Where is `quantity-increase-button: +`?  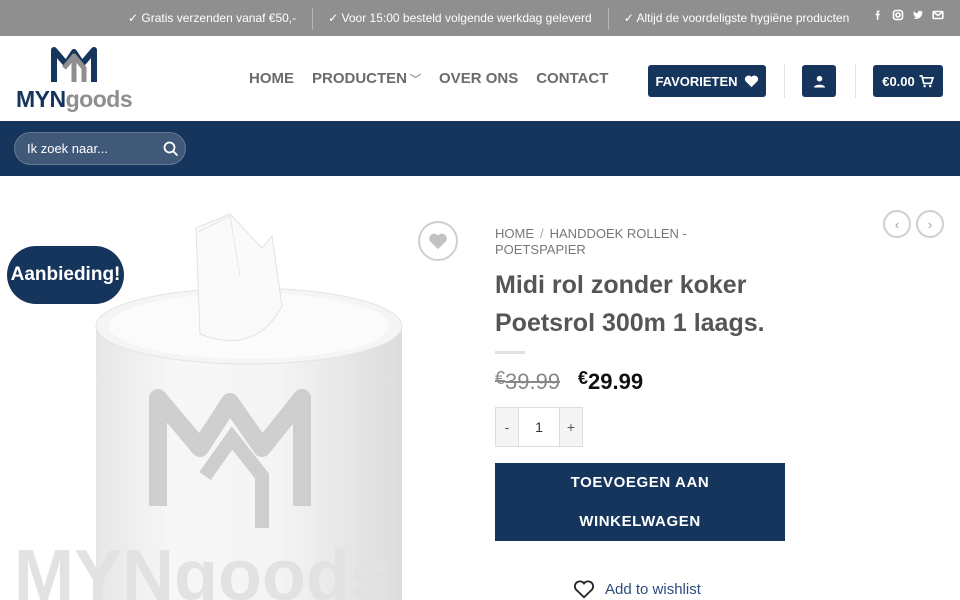
quantity-increase-button: + is located at coordinates (571, 427).